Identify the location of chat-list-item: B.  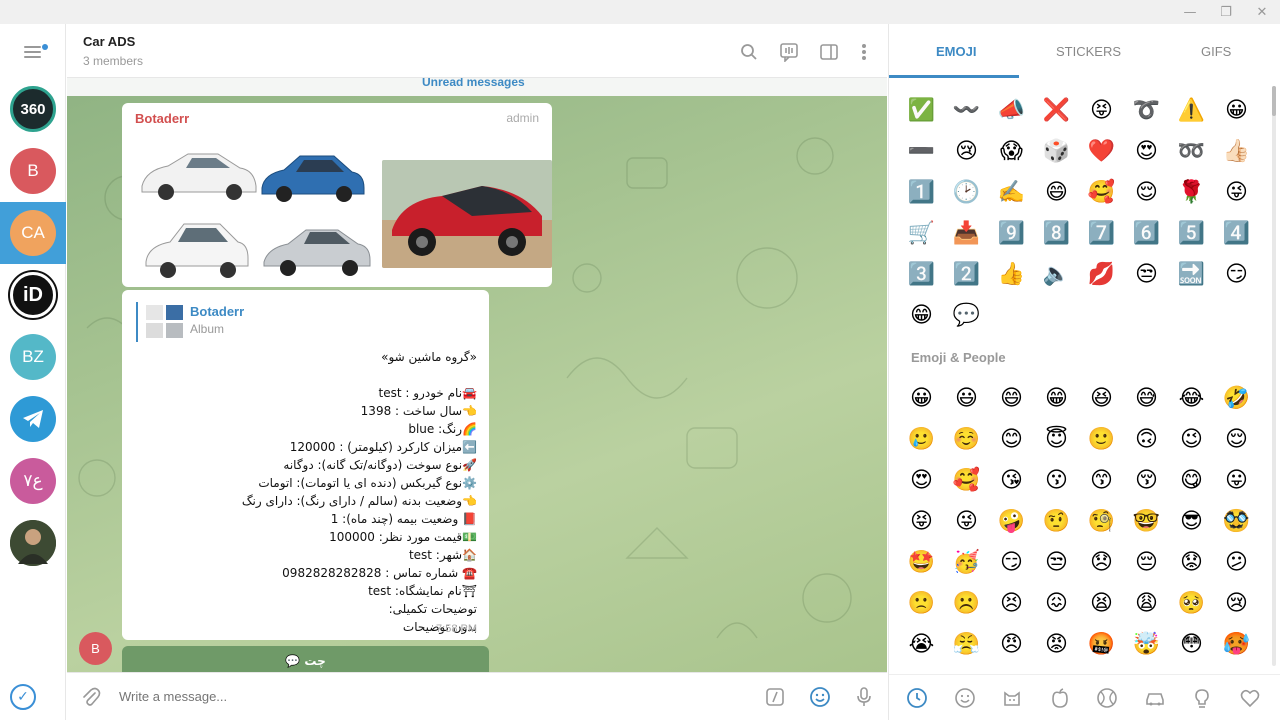
(33, 171).